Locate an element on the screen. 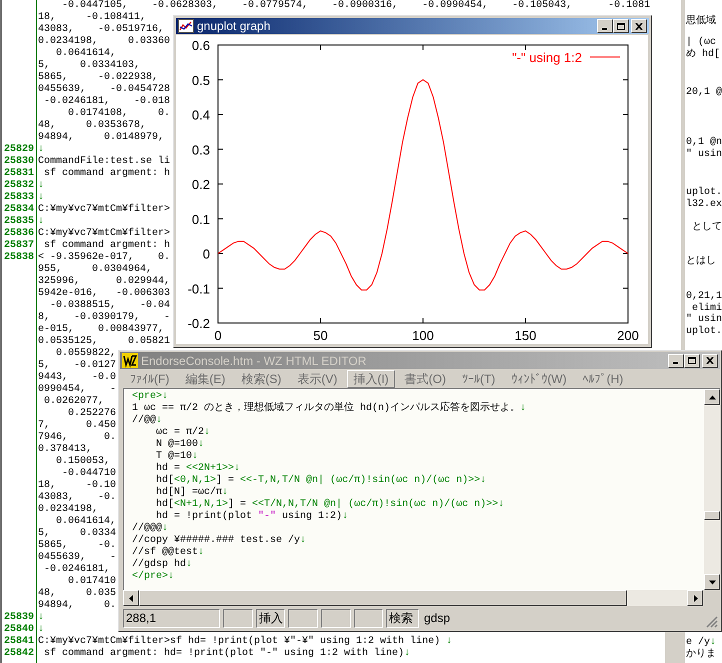  code-line: </pre>↓ is located at coordinates (153, 577).